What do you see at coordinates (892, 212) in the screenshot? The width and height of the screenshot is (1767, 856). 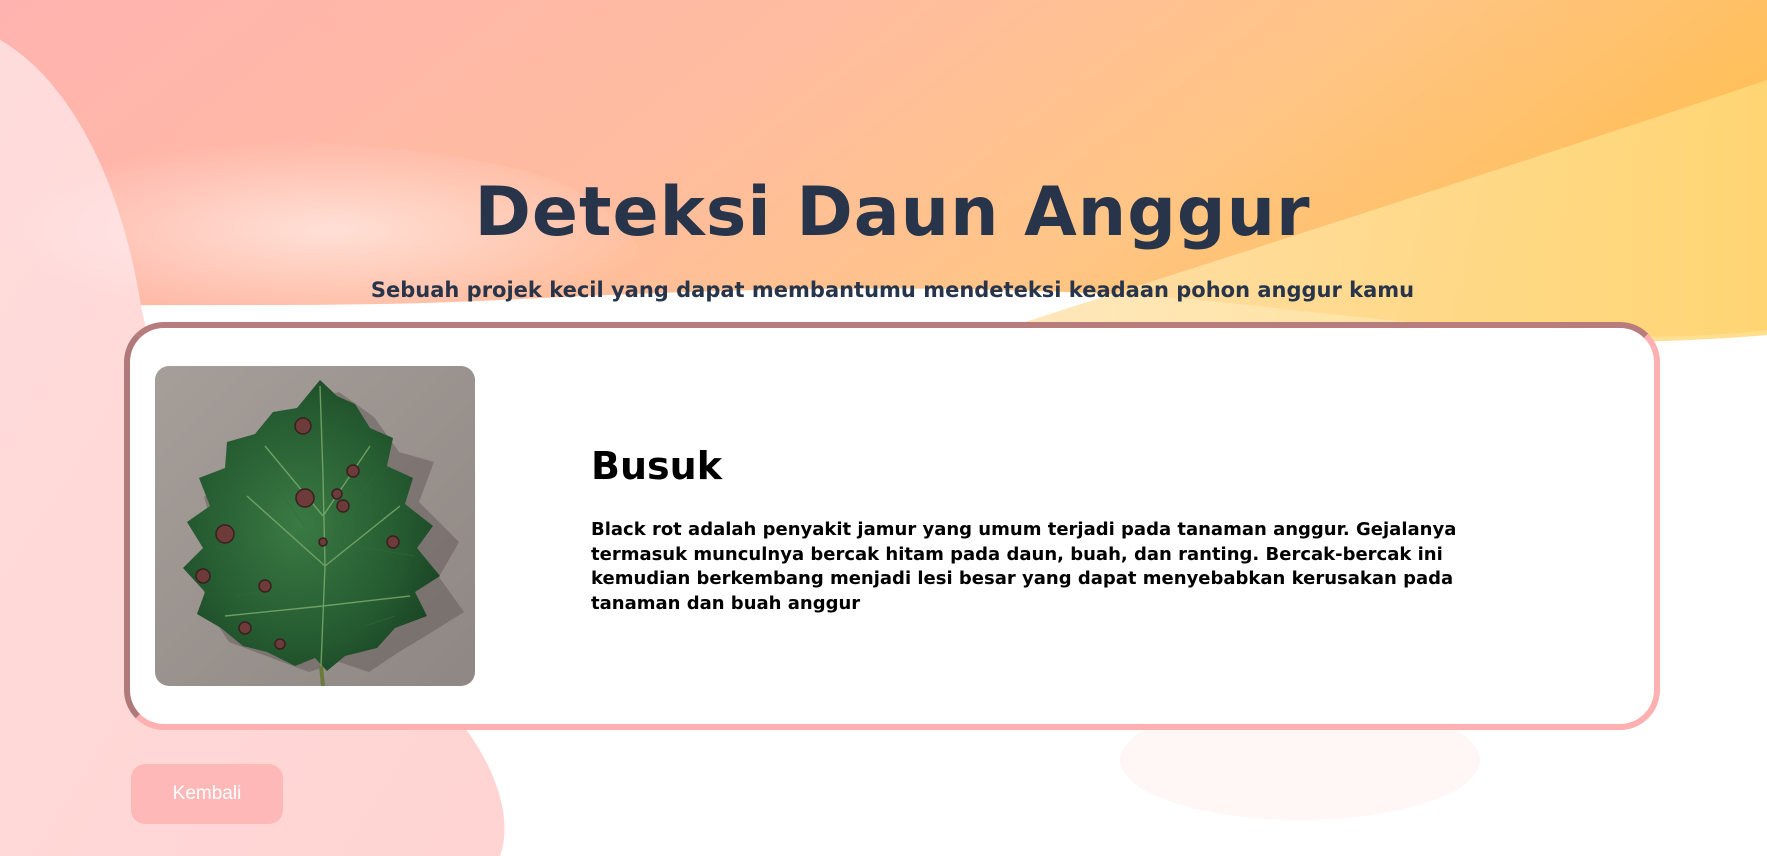 I see `page-title: Deteksi Daun Anggur` at bounding box center [892, 212].